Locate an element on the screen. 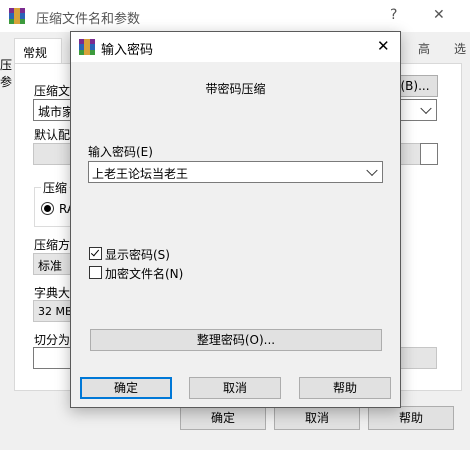 This screenshot has width=470, height=450. parent-help-btn: 帮助 is located at coordinates (411, 418).